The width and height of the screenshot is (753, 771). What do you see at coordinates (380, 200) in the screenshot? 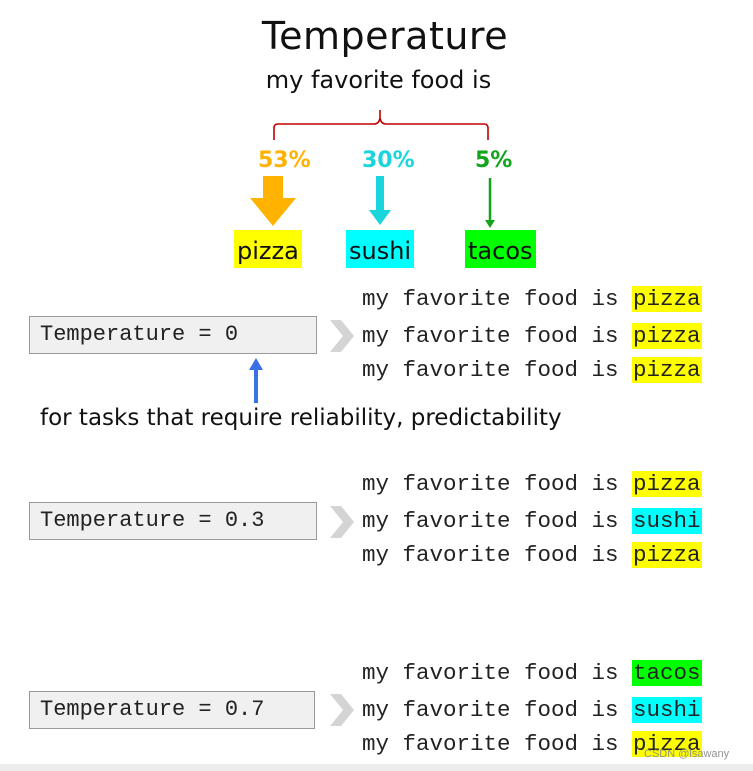
I see `medium-down-arrow-icon` at bounding box center [380, 200].